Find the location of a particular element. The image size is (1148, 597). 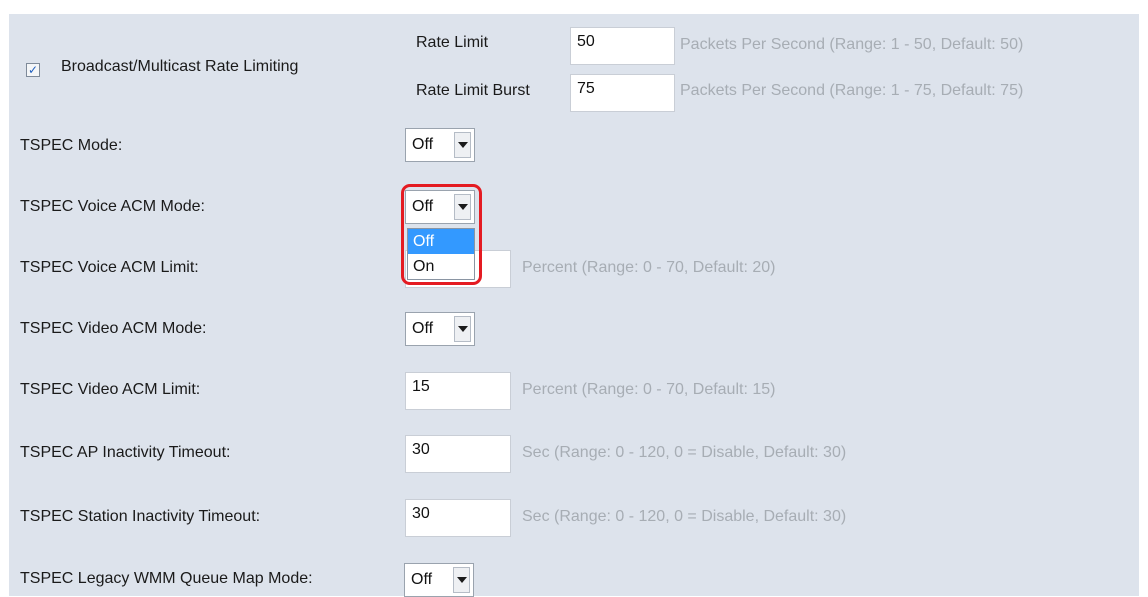

rate-limit-input: 50 is located at coordinates (622, 46).